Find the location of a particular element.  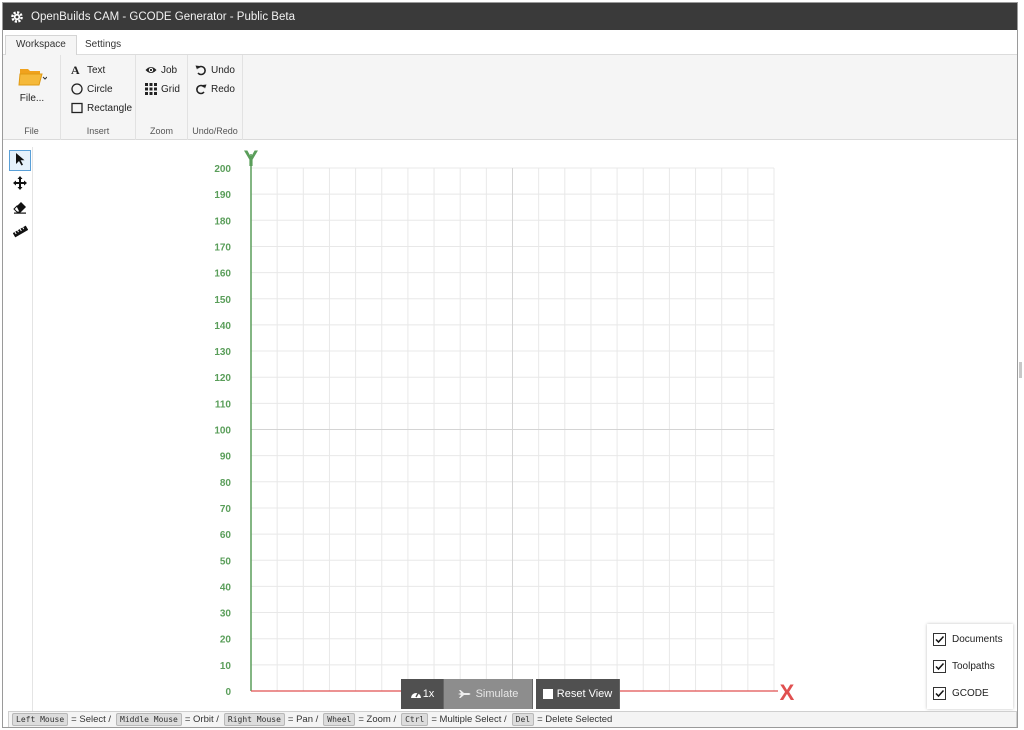

undo-button: Undo is located at coordinates (215, 70).